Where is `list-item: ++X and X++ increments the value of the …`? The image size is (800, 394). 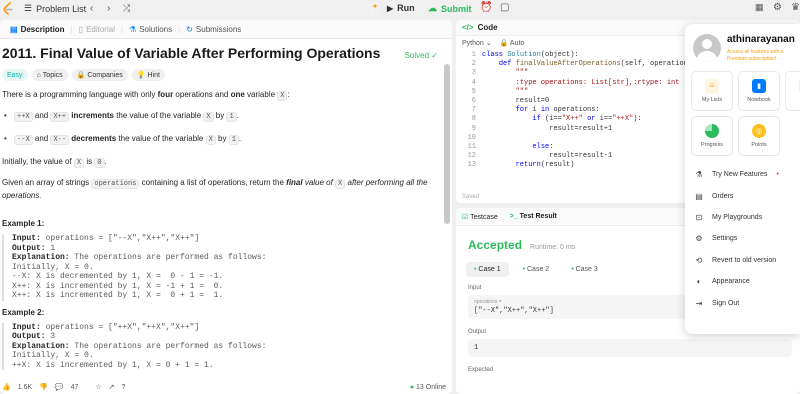 list-item: ++X and X++ increments the value of the … is located at coordinates (223, 116).